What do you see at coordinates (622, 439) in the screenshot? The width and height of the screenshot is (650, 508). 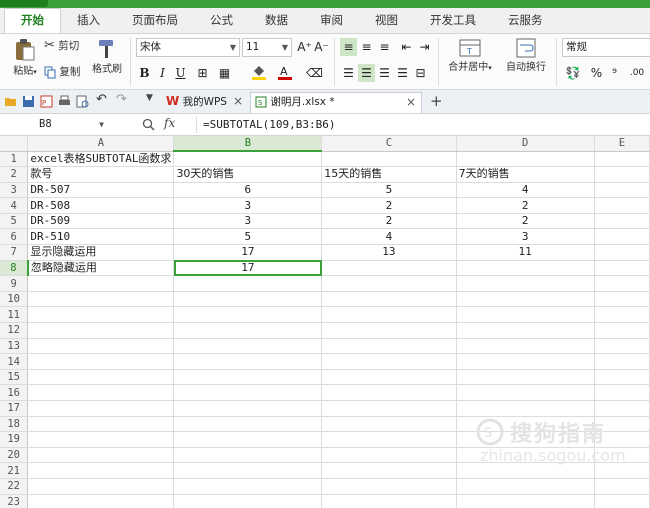 I see `cell-e19` at bounding box center [622, 439].